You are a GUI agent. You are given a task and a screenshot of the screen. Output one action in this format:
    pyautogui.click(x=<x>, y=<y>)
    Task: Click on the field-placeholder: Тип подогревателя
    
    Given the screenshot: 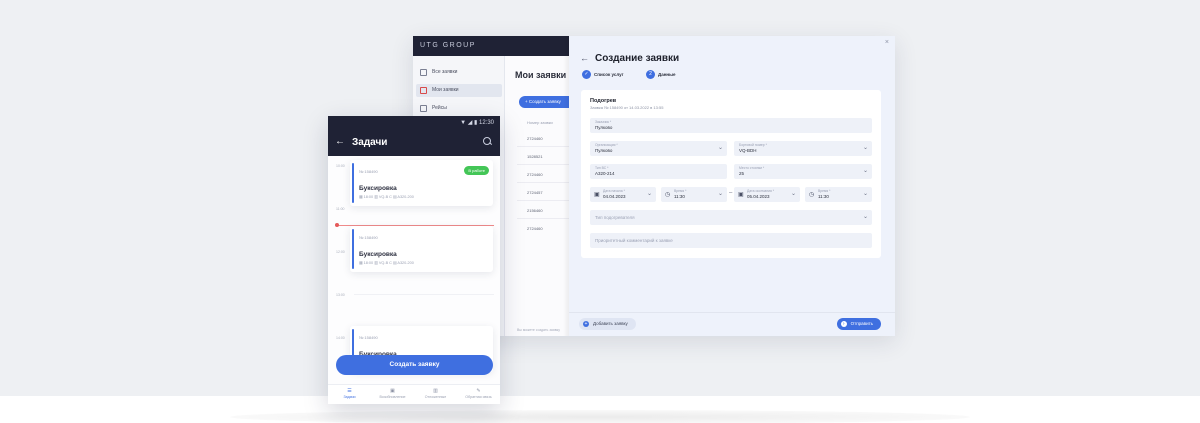 What is the action you would take?
    pyautogui.click(x=615, y=217)
    